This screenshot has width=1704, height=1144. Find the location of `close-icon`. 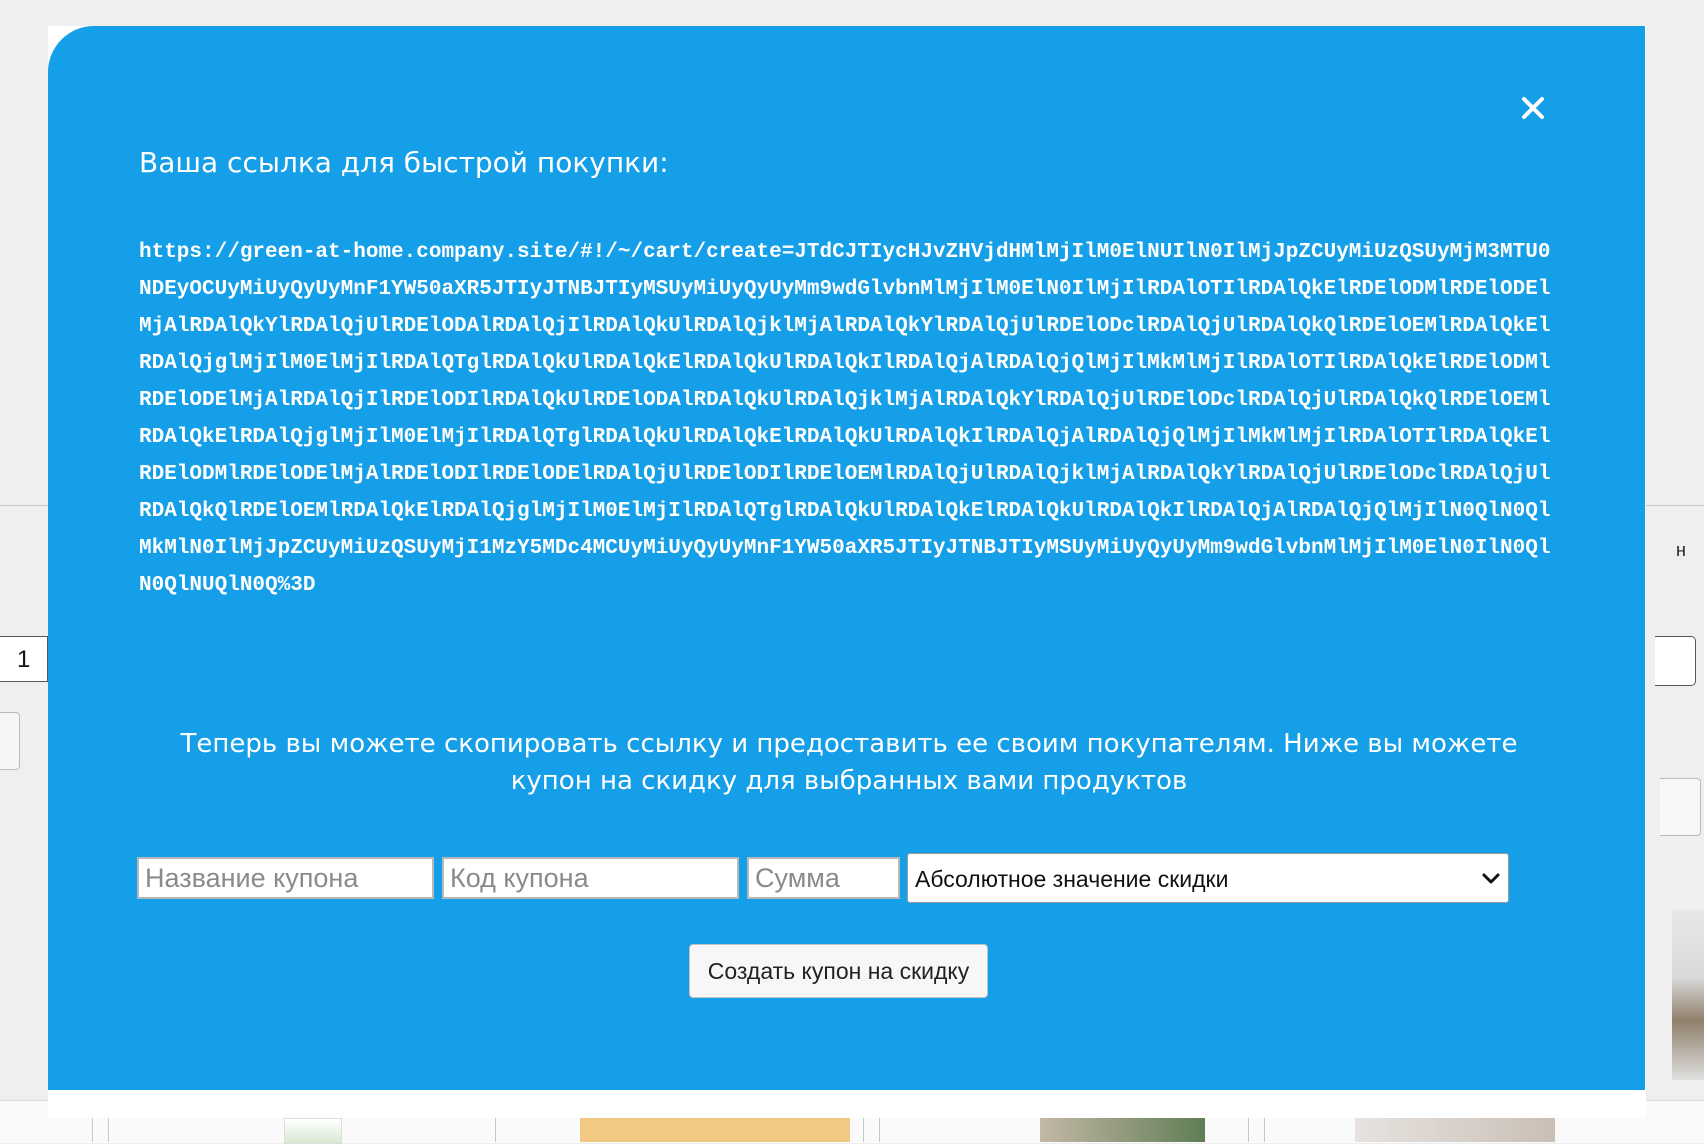

close-icon is located at coordinates (1533, 108).